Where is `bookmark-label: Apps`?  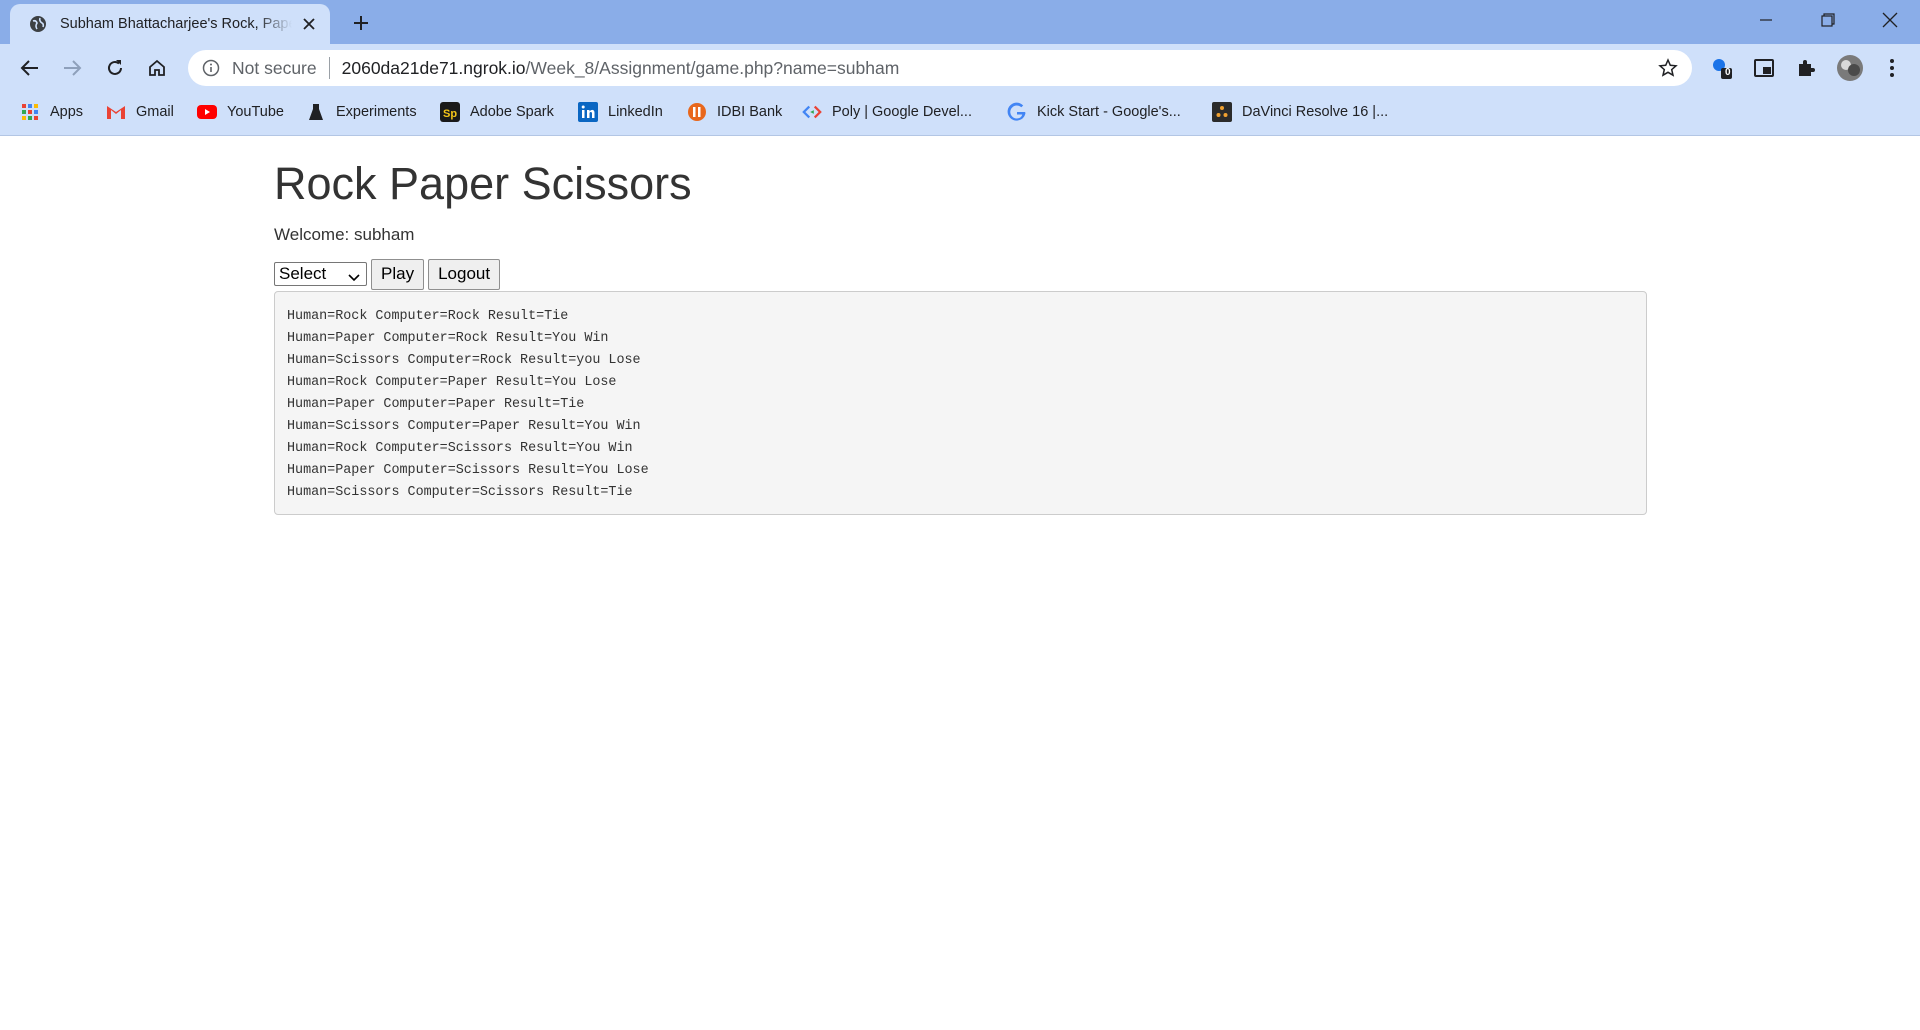
bookmark-label: Apps is located at coordinates (67, 112).